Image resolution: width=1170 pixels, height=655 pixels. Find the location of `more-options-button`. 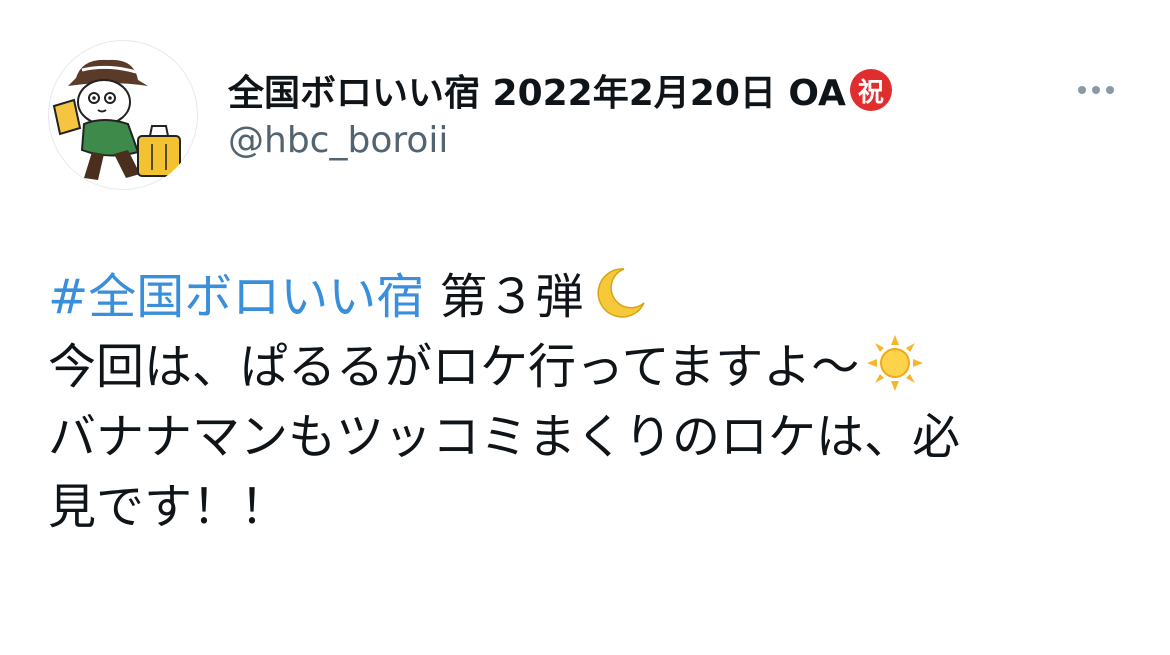

more-options-button is located at coordinates (1096, 90).